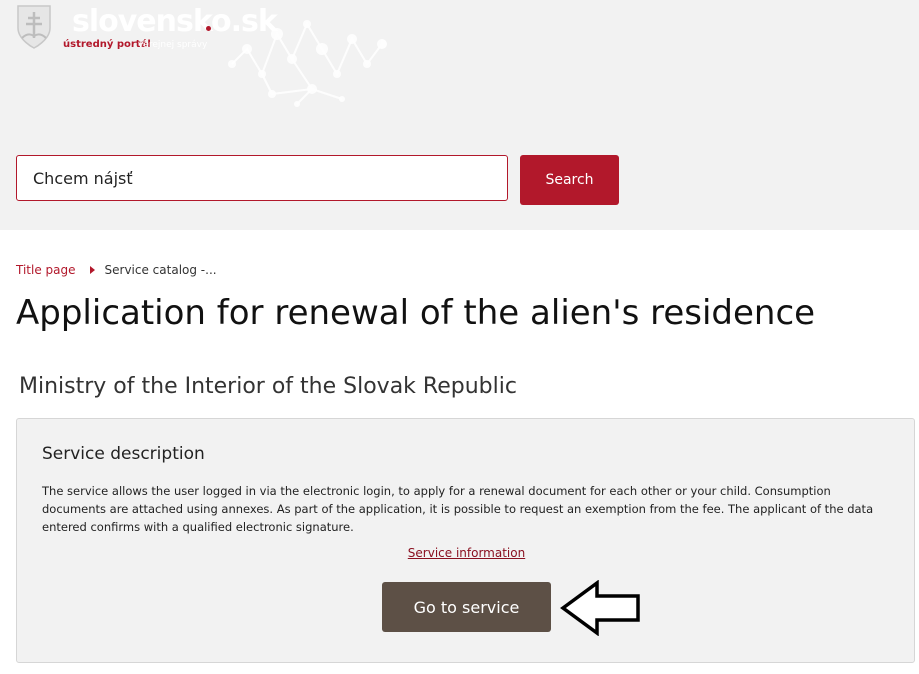  What do you see at coordinates (123, 454) in the screenshot?
I see `service-description-heading: Service description` at bounding box center [123, 454].